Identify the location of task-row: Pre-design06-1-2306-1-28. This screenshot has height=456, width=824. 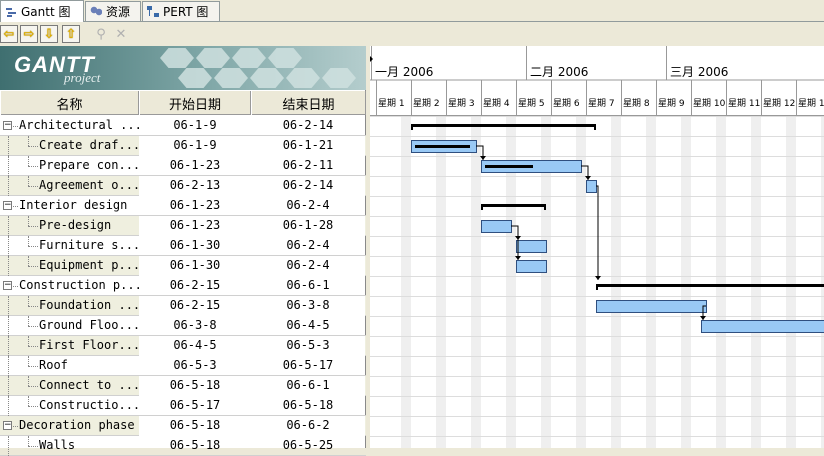
(183, 226).